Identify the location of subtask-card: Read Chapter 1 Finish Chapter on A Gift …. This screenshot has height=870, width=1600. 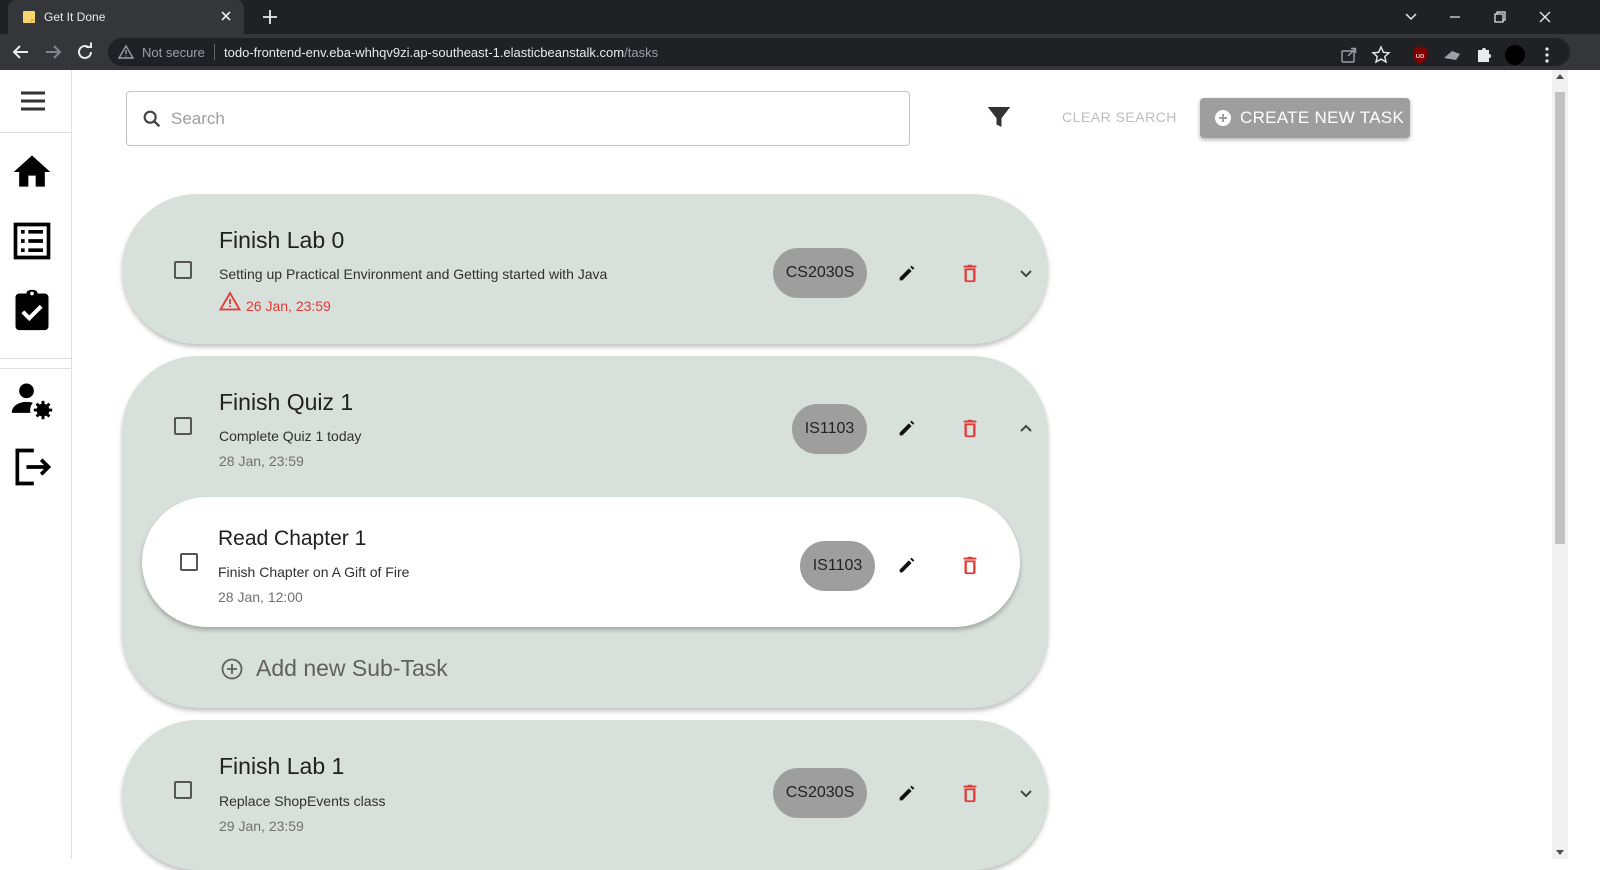
(581, 562).